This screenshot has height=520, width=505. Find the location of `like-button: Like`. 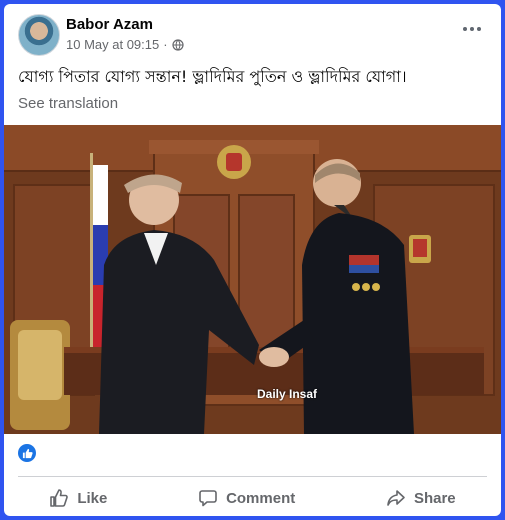

like-button: Like is located at coordinates (78, 498).